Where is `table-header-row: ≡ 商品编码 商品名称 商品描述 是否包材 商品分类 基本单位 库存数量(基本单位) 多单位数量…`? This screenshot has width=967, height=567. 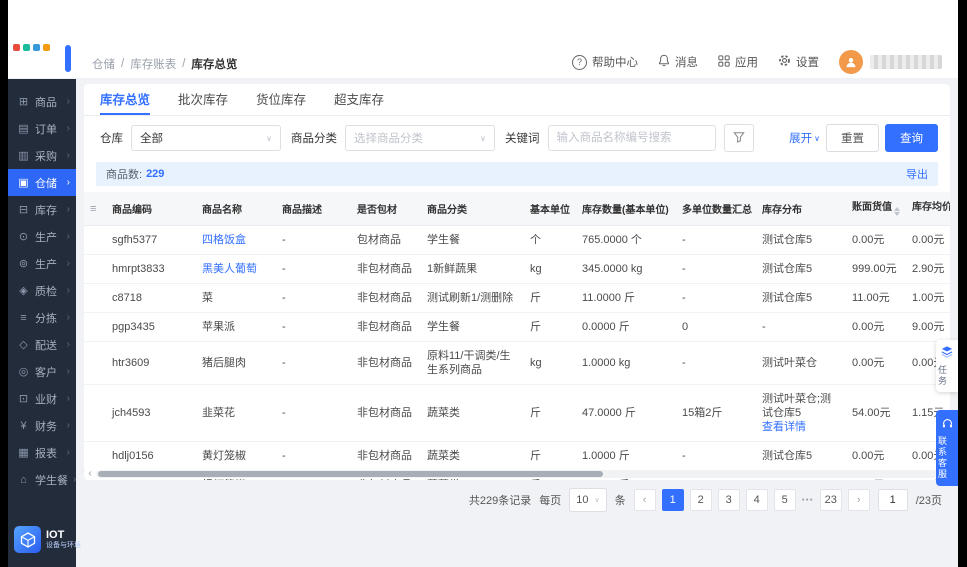
table-header-row: ≡ 商品编码 商品名称 商品描述 是否包材 商品分类 基本单位 库存数量(基本单位) 多单位数量… is located at coordinates (517, 209).